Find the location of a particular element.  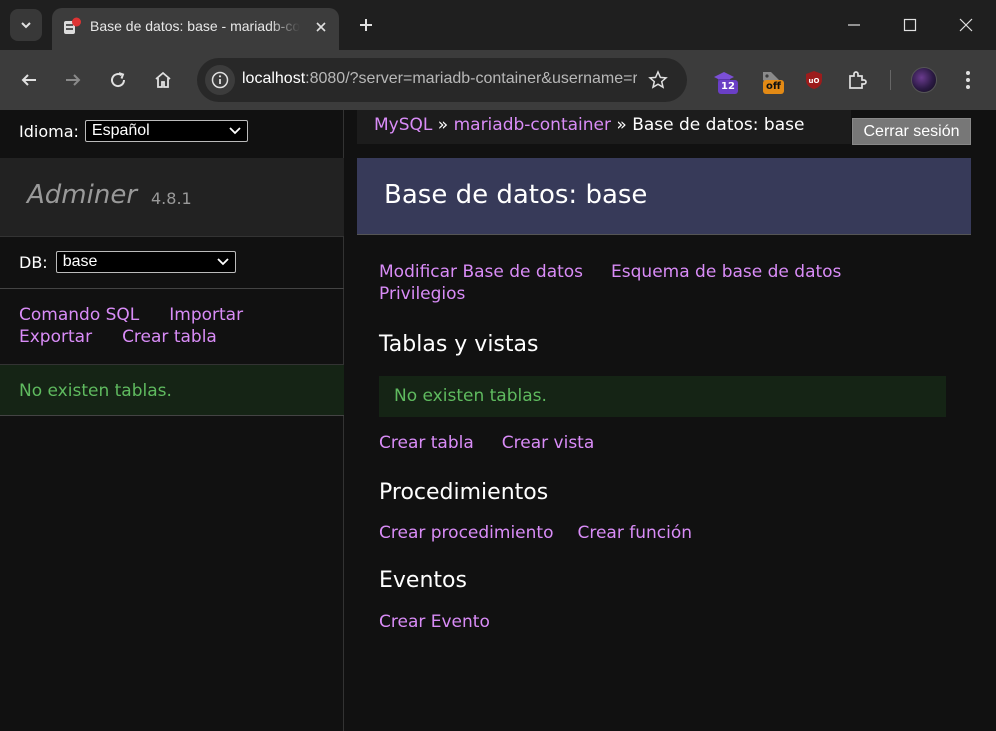

db-value: base is located at coordinates (80, 261).